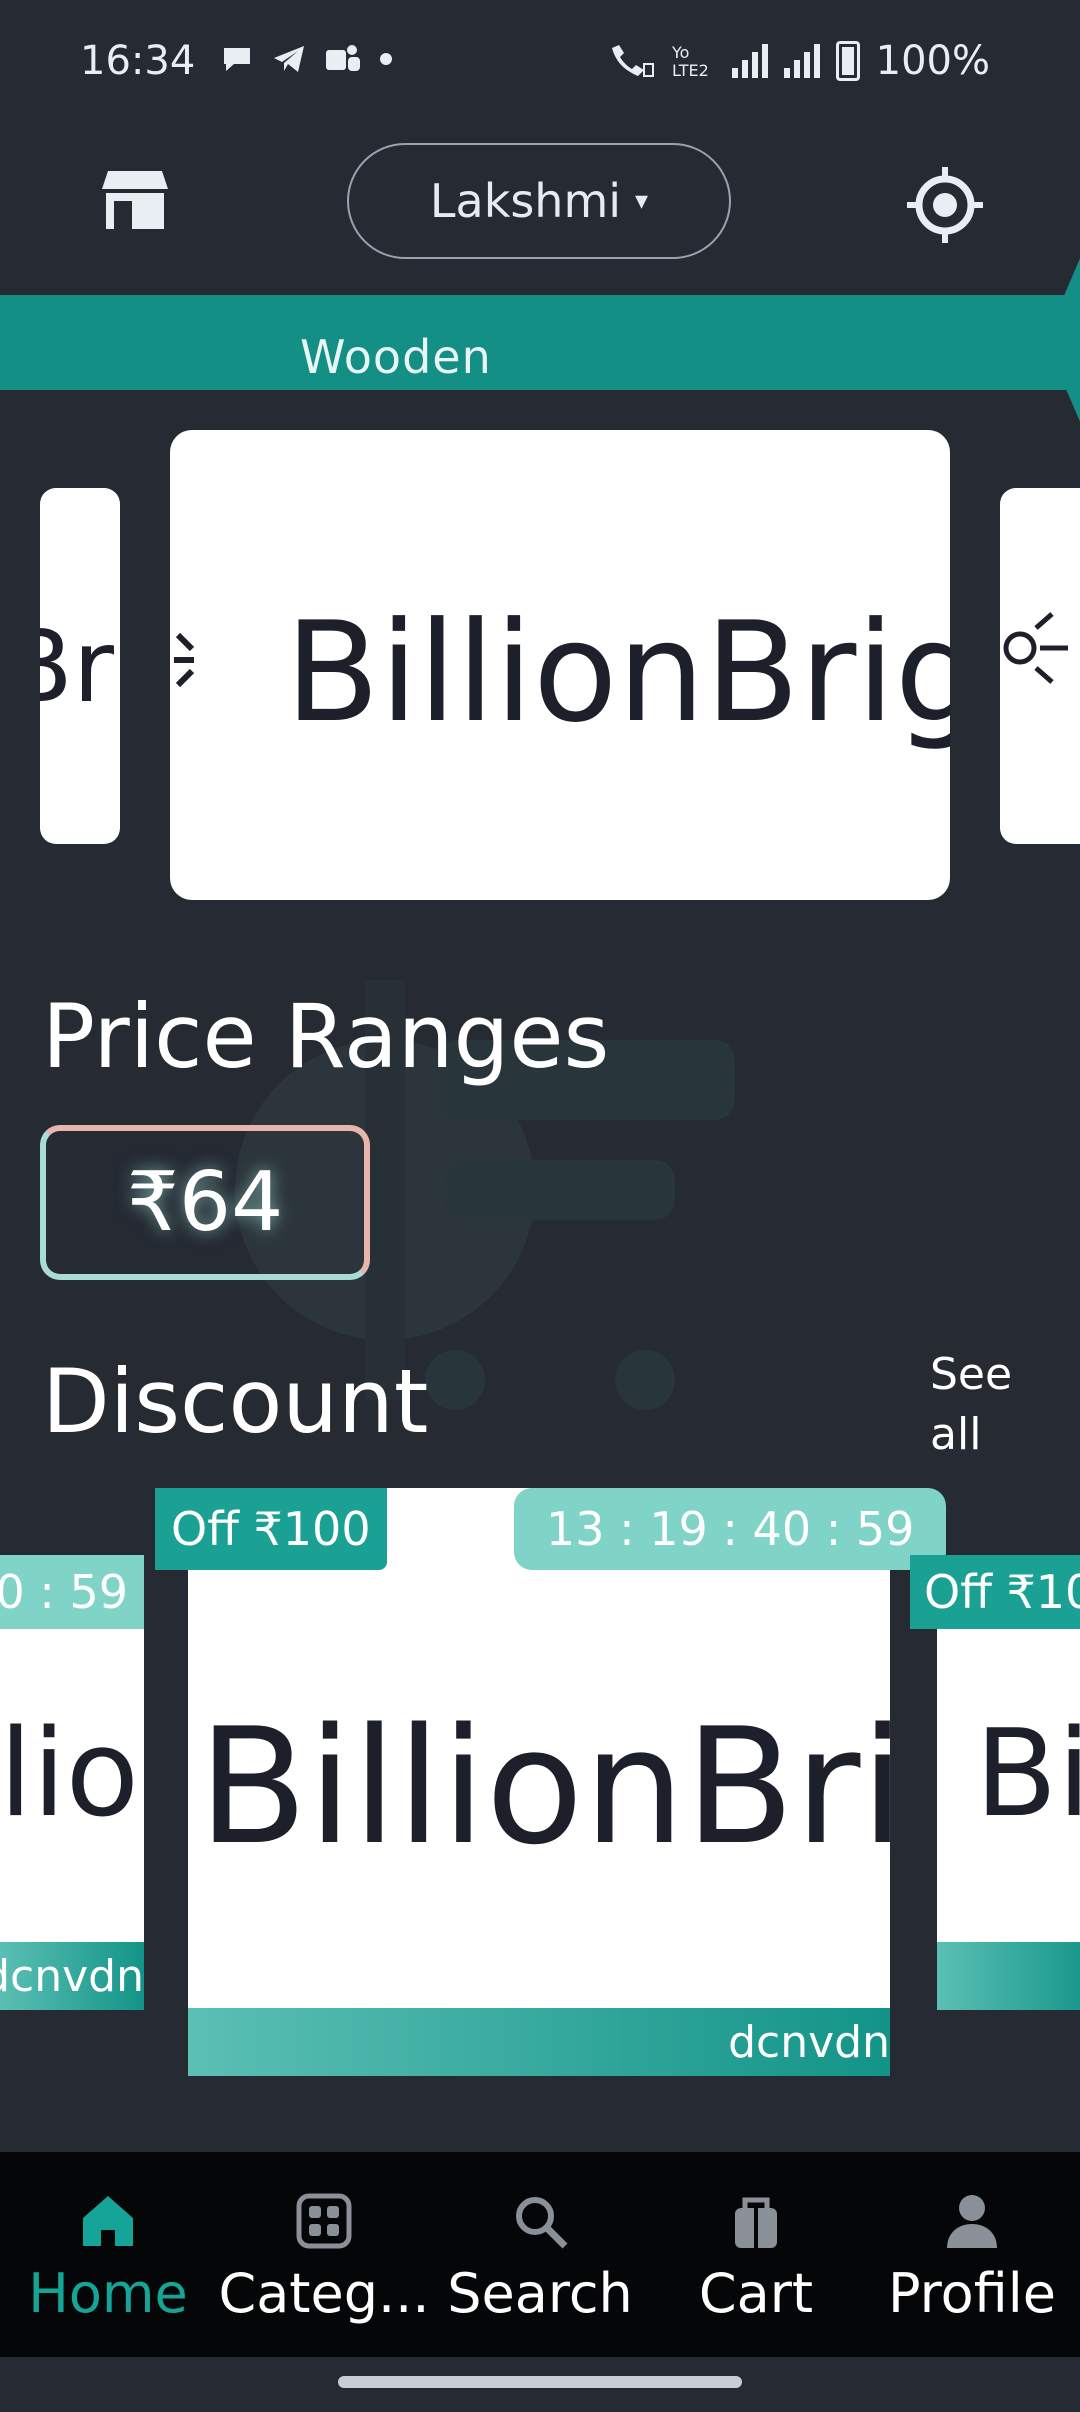 This screenshot has height=2412, width=1080. I want to click on bottom-navigation: Home Categ... Search Cart Profile, so click(540, 2254).